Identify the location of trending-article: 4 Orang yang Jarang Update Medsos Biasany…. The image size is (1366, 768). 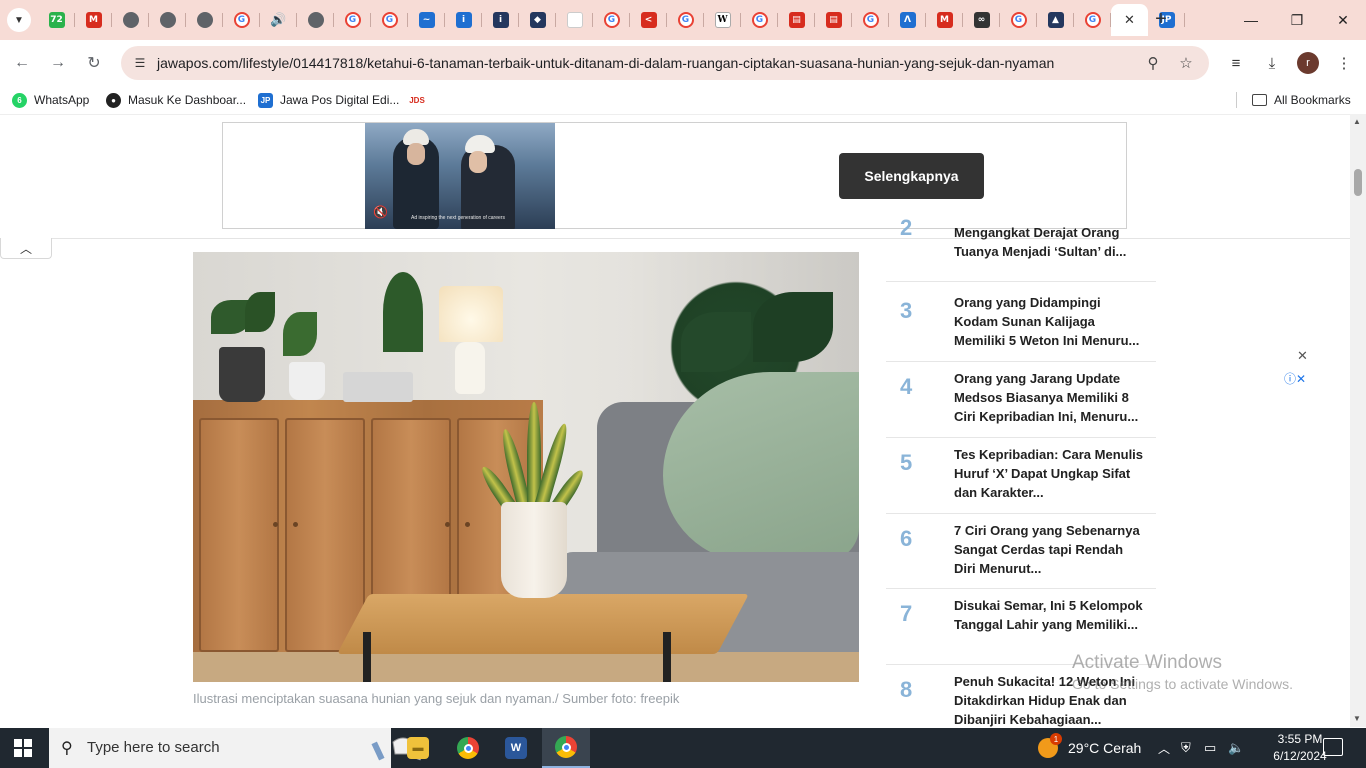
(1021, 400).